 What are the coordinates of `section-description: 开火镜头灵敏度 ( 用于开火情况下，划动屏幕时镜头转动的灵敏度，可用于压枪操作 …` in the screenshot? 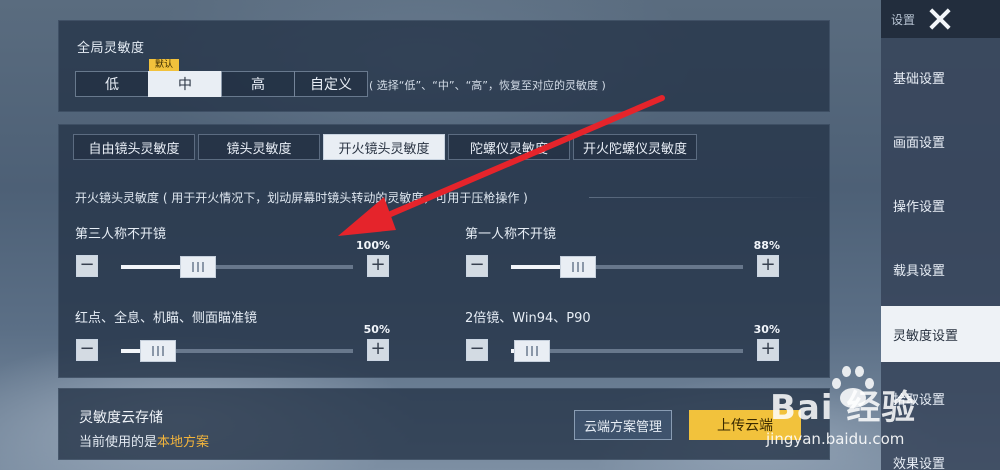 It's located at (301, 198).